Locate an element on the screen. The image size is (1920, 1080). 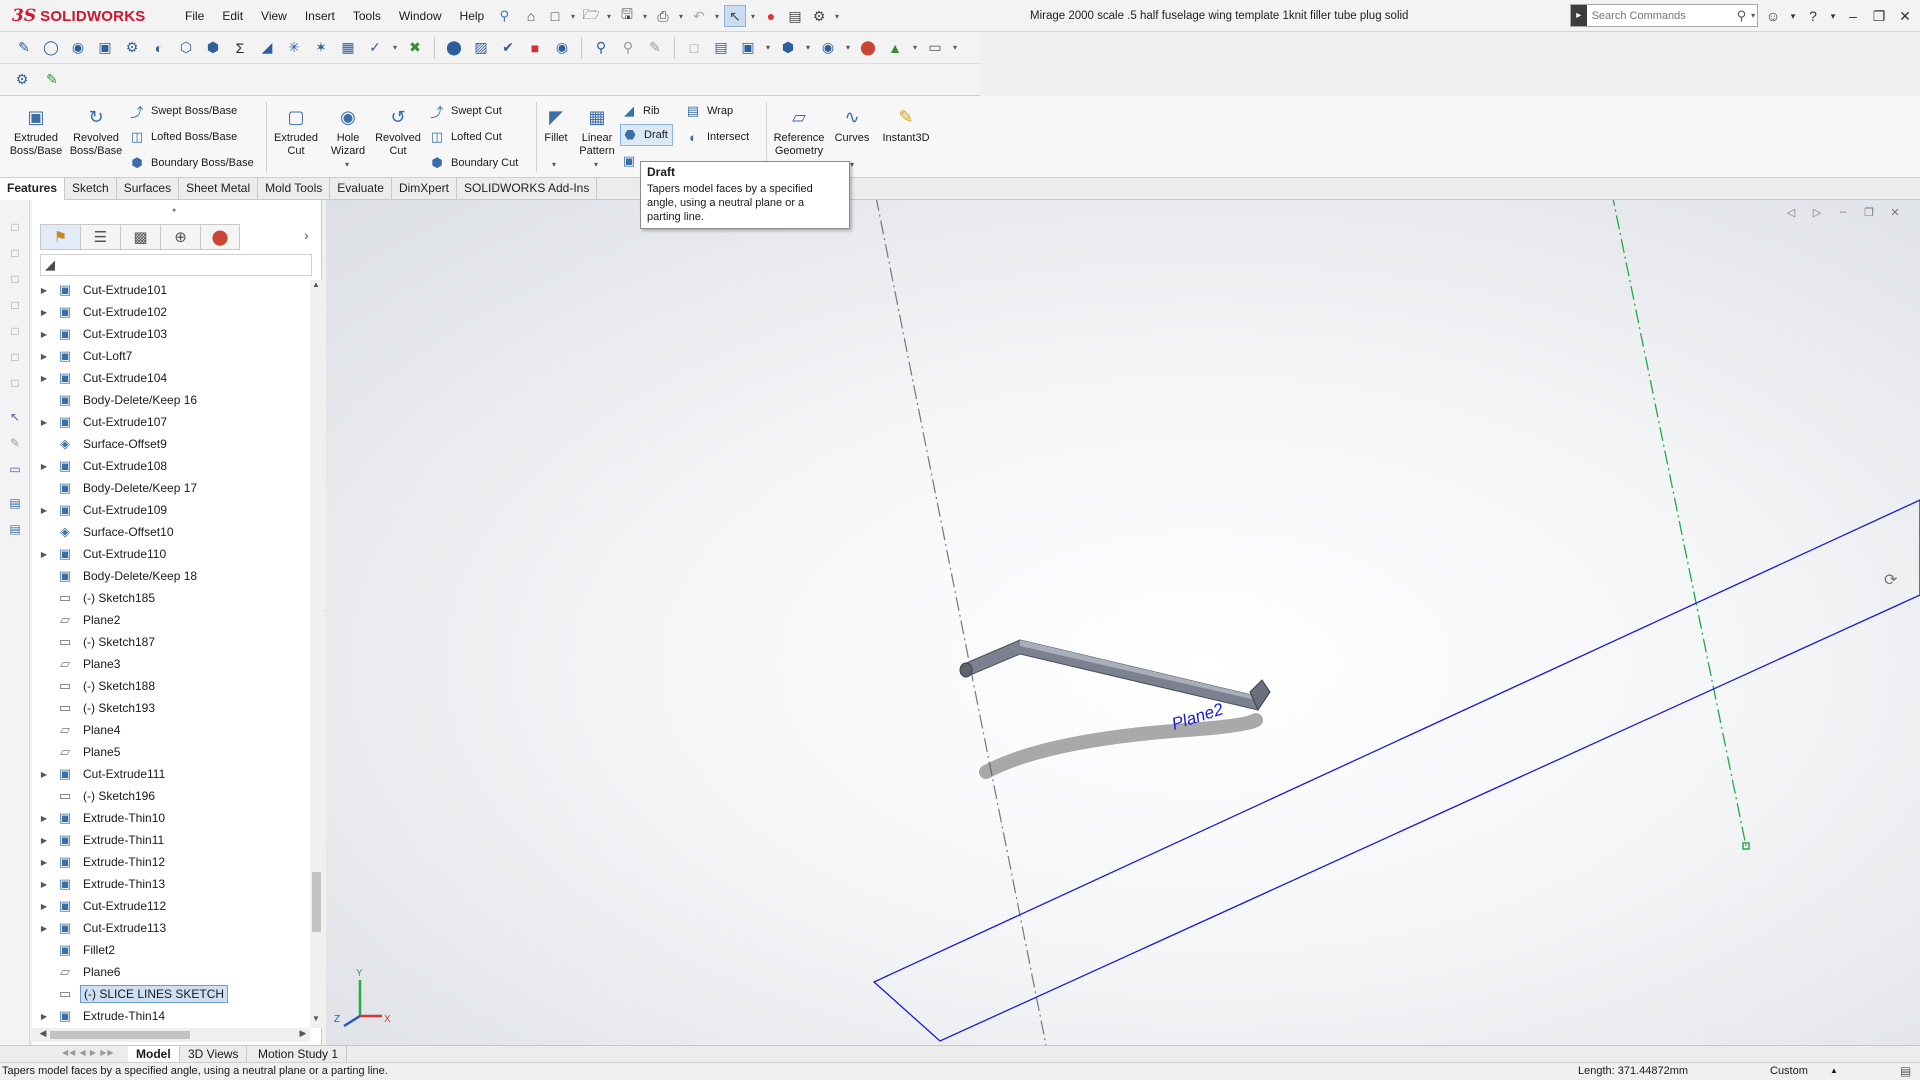
new-document-icon: □ is located at coordinates (555, 16).